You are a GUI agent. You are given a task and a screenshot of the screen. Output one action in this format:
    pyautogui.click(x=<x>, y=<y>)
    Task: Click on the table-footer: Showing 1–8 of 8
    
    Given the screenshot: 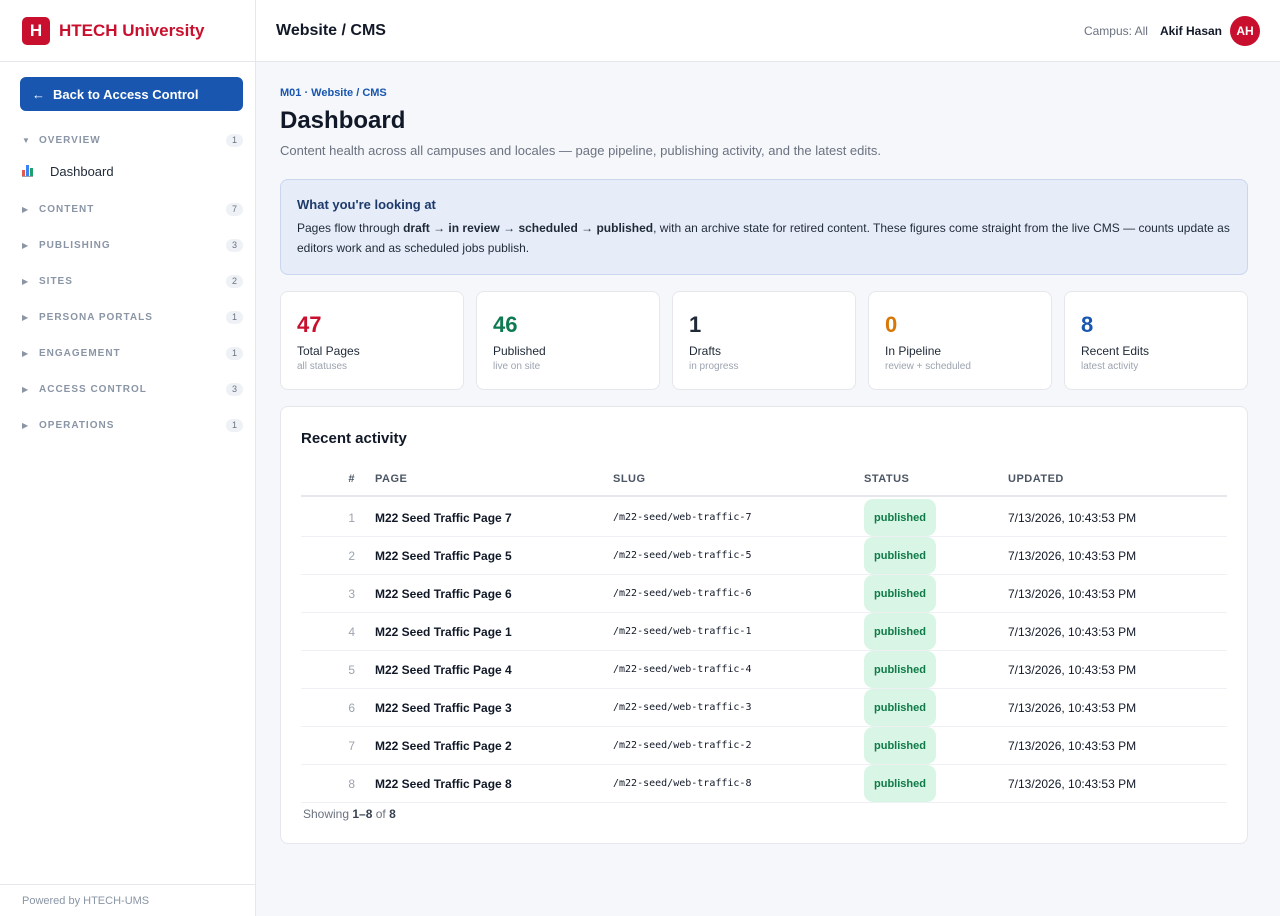 What is the action you would take?
    pyautogui.click(x=349, y=814)
    